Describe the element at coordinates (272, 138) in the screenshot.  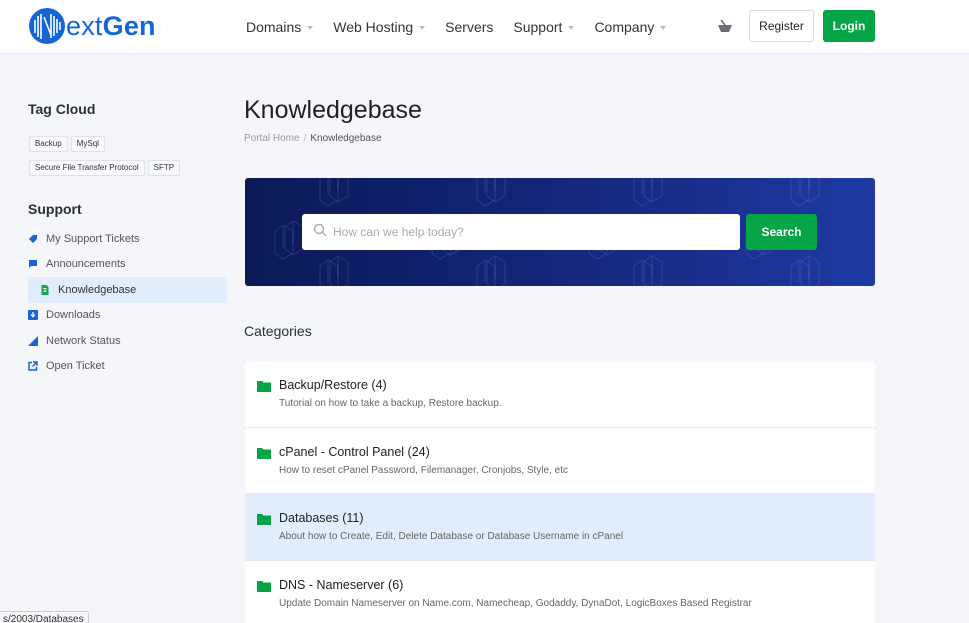
I see `breadcrumb-portal-home: Portal Home` at that location.